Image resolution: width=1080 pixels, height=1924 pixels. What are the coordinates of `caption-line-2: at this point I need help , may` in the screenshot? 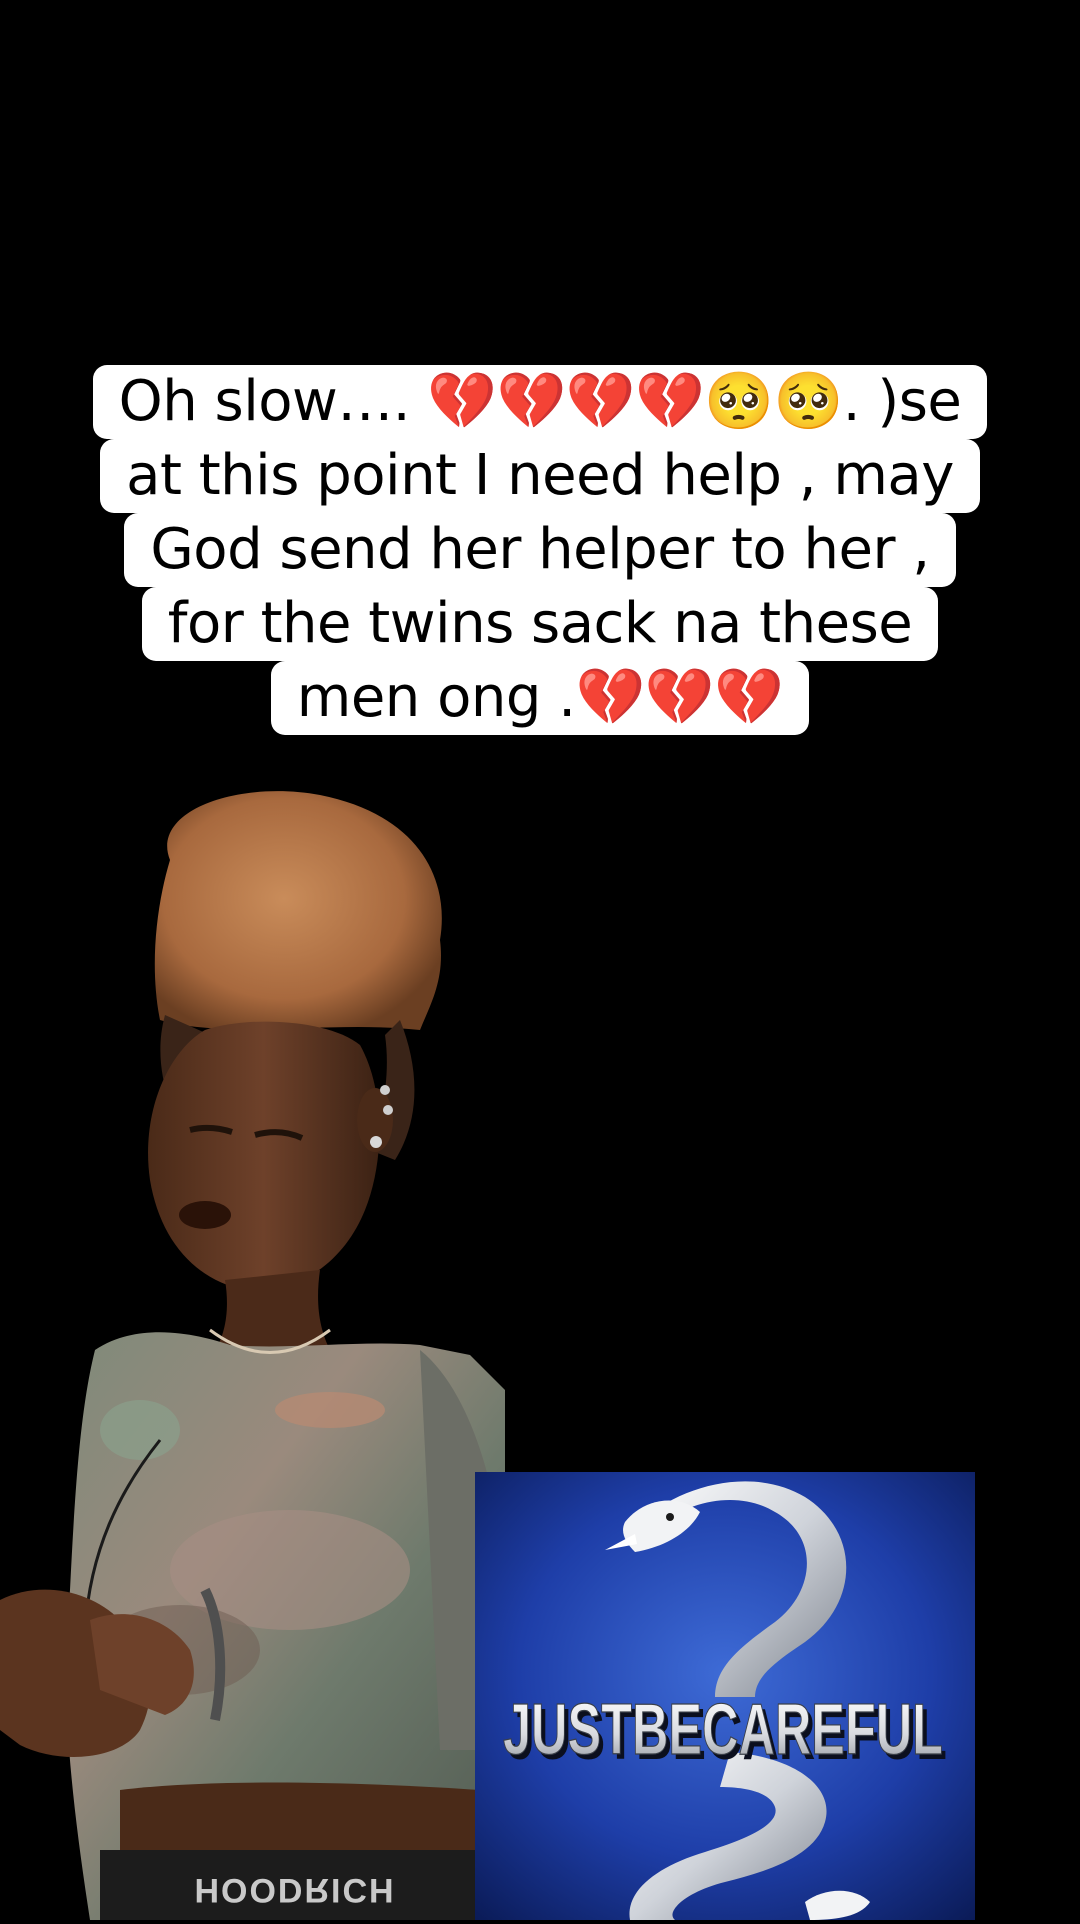 It's located at (540, 476).